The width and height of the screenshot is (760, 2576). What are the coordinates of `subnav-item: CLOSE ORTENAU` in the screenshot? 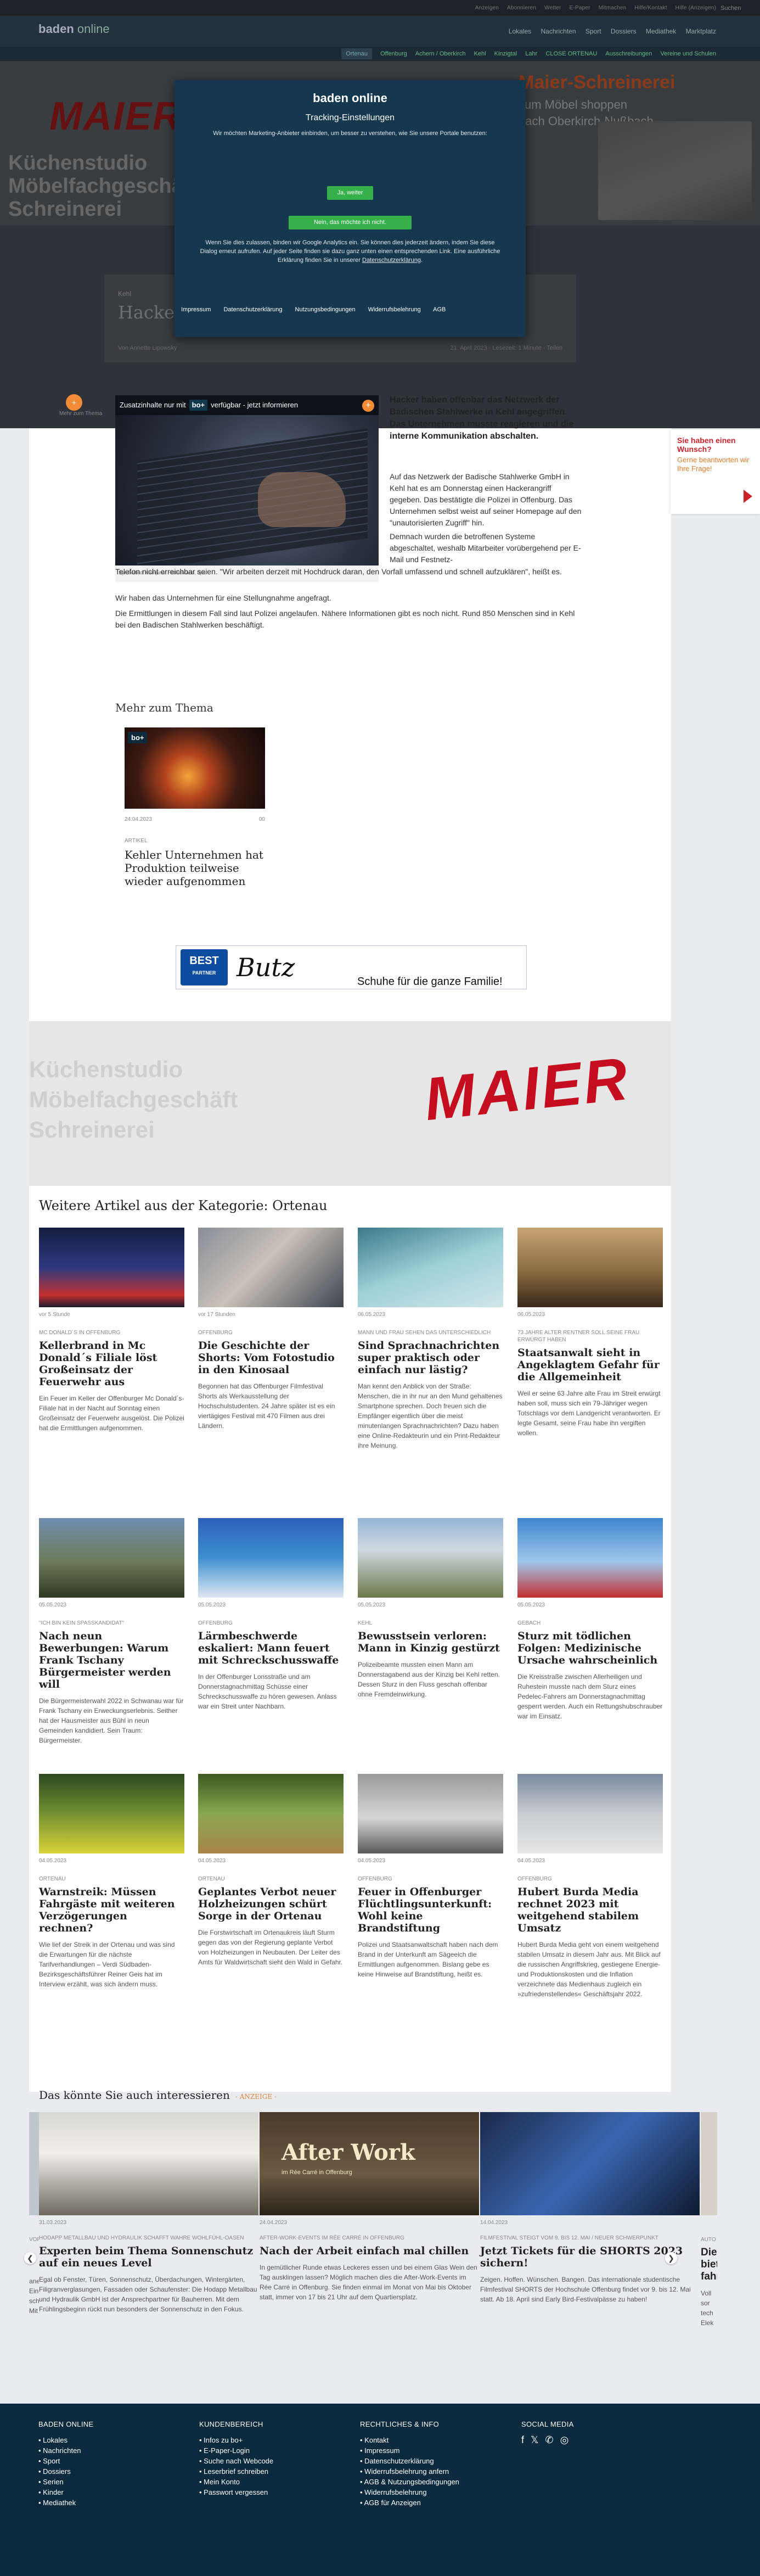 It's located at (571, 54).